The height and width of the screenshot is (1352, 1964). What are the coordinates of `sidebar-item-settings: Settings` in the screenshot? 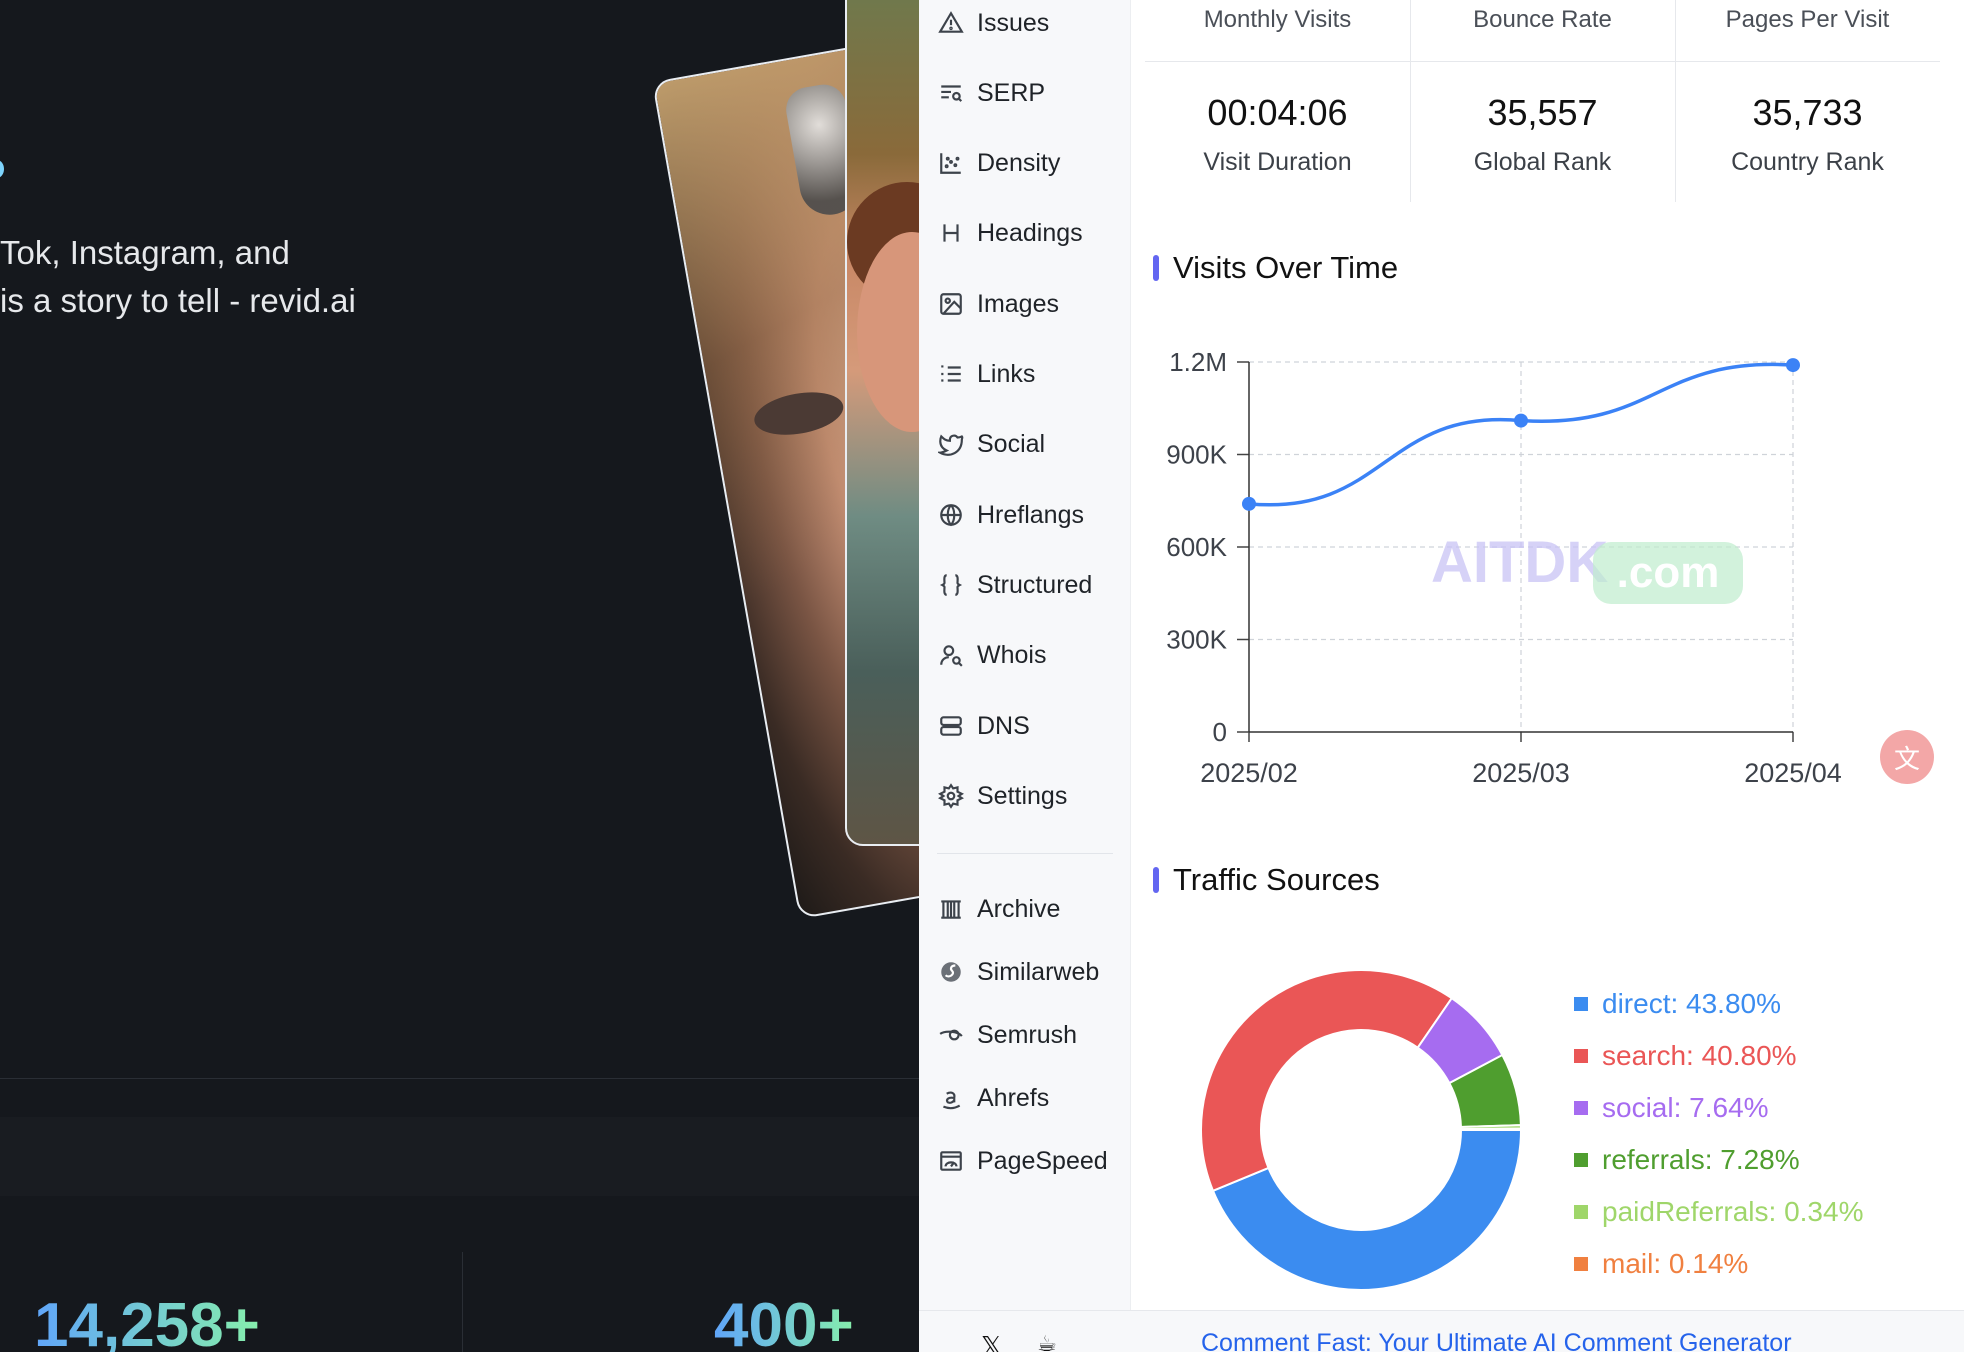 It's located at (1002, 796).